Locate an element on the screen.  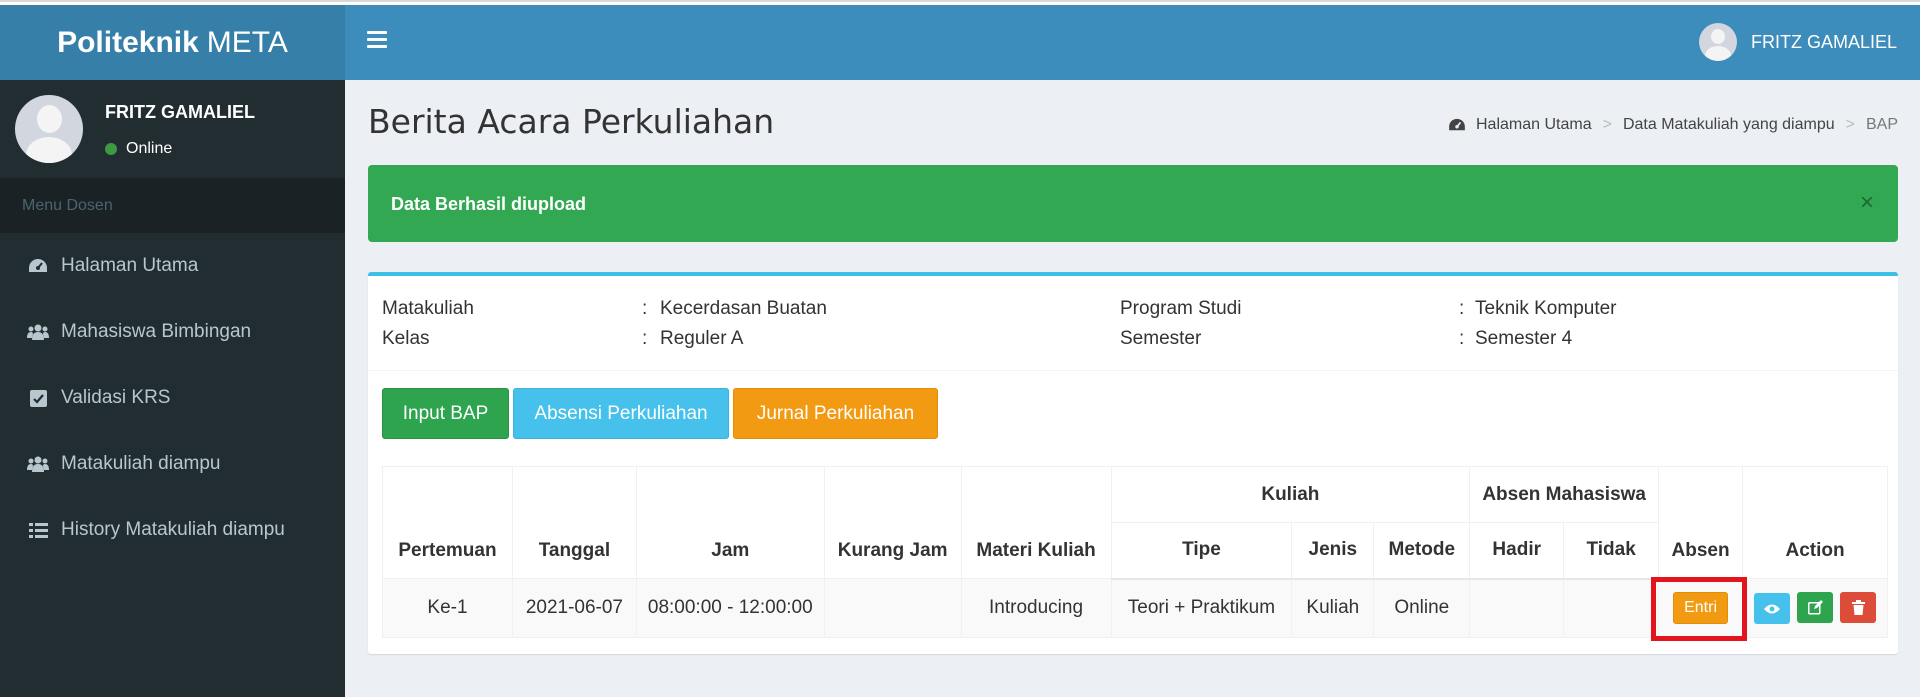
list-icon is located at coordinates (38, 530).